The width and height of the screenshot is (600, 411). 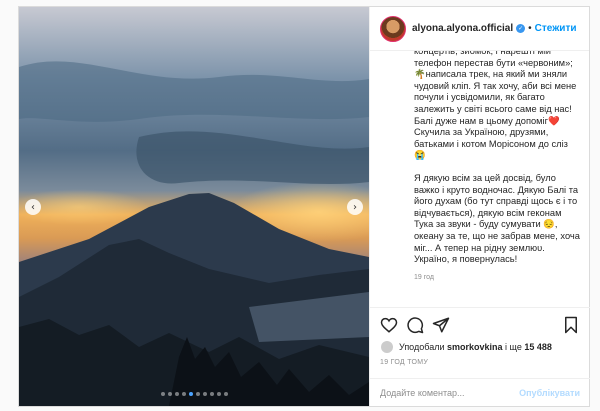 What do you see at coordinates (441, 325) in the screenshot?
I see `share-icon` at bounding box center [441, 325].